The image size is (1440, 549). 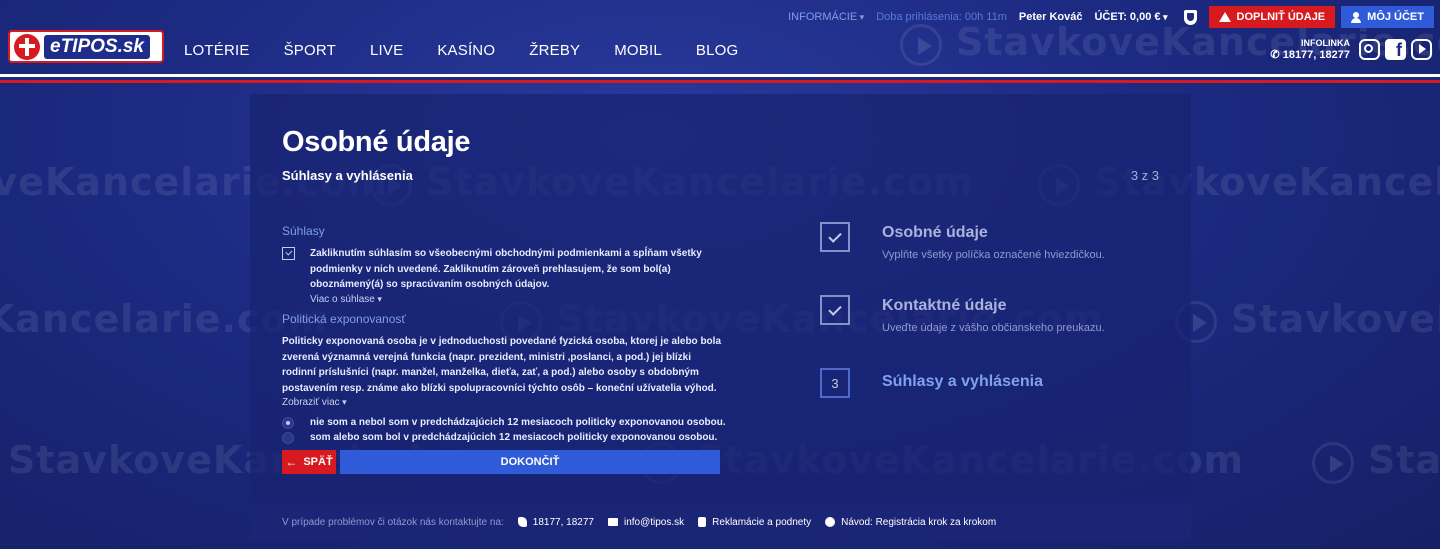 I want to click on instagram-icon, so click(x=1369, y=49).